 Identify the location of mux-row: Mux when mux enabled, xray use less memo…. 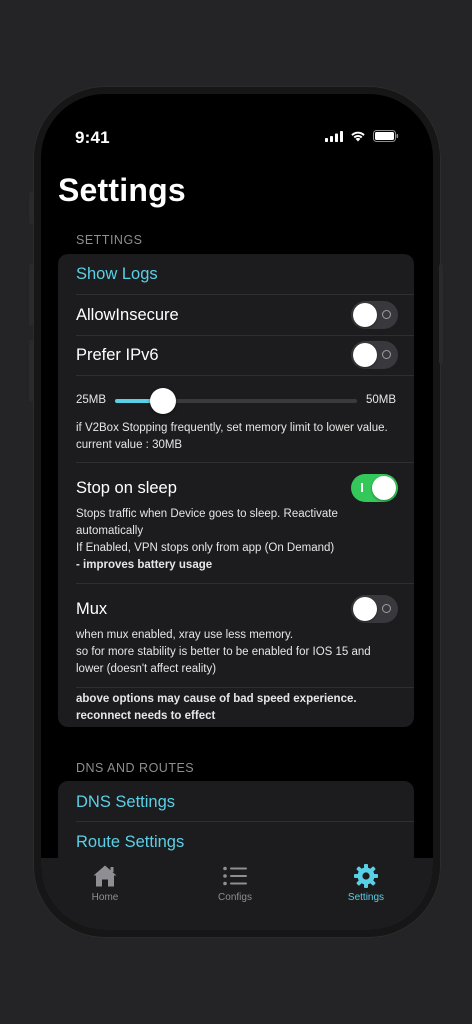
(236, 635).